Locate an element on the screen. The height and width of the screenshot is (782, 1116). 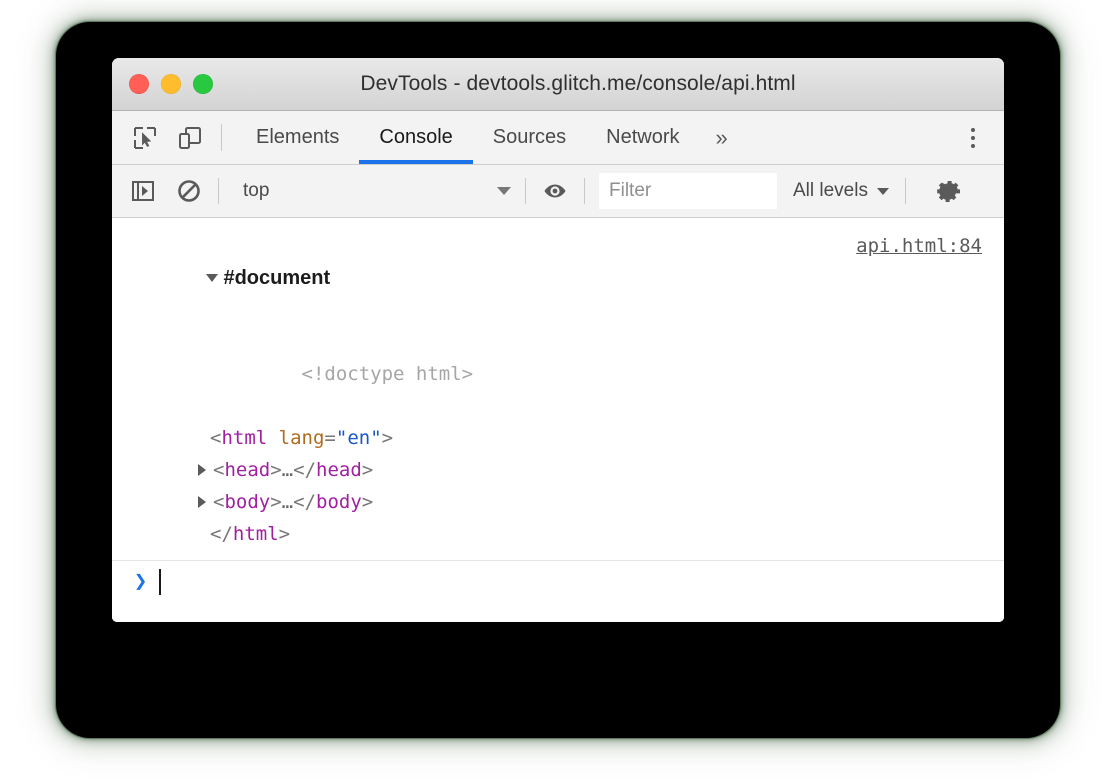
more-tabs-icon: » is located at coordinates (722, 137).